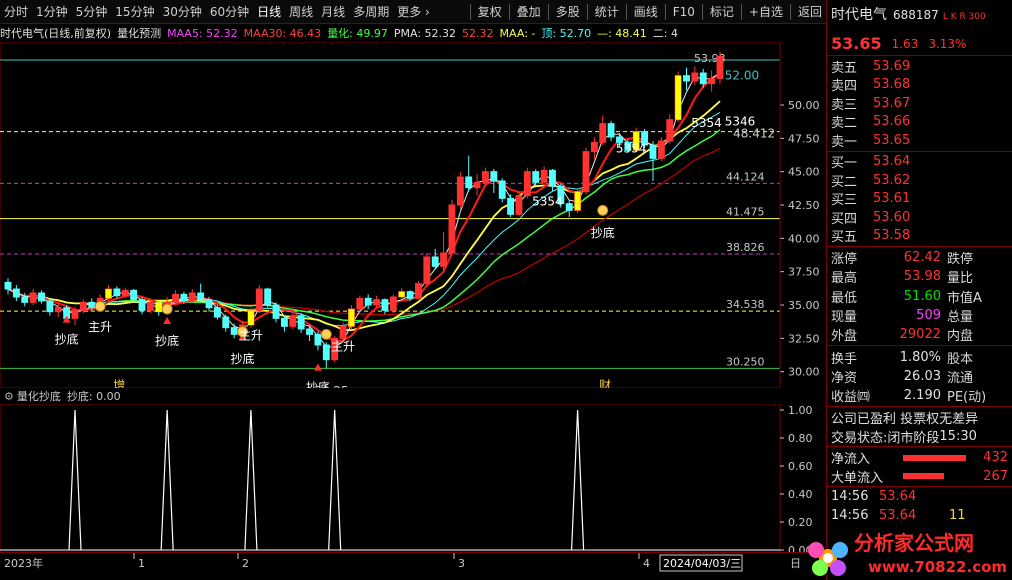 The width and height of the screenshot is (1012, 580). What do you see at coordinates (810, 12) in the screenshot?
I see `toolbar-button-8: 返回` at bounding box center [810, 12].